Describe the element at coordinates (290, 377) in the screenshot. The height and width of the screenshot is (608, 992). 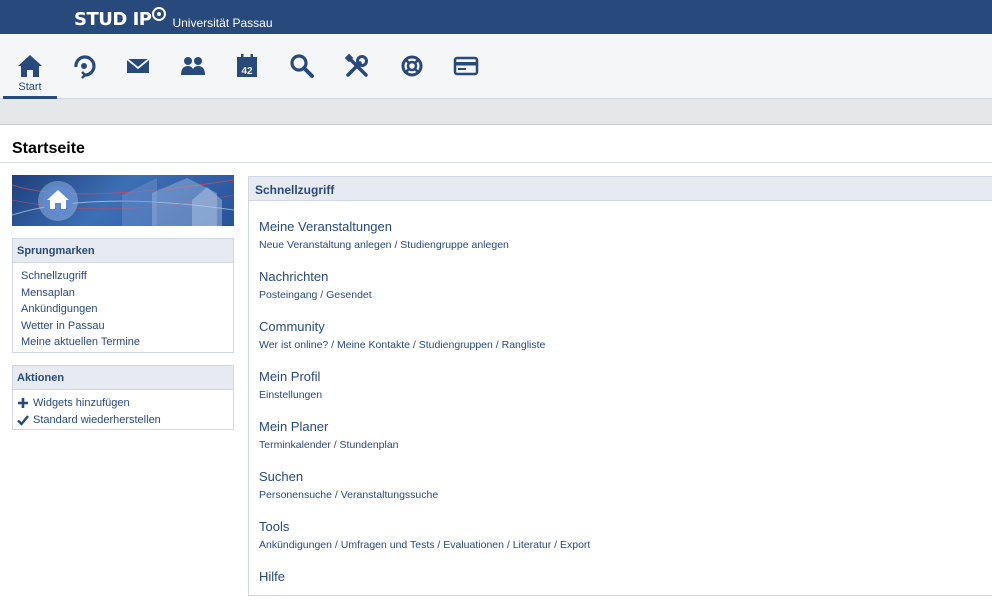
I see `quickaccess-item-title: Mein Profil` at that location.